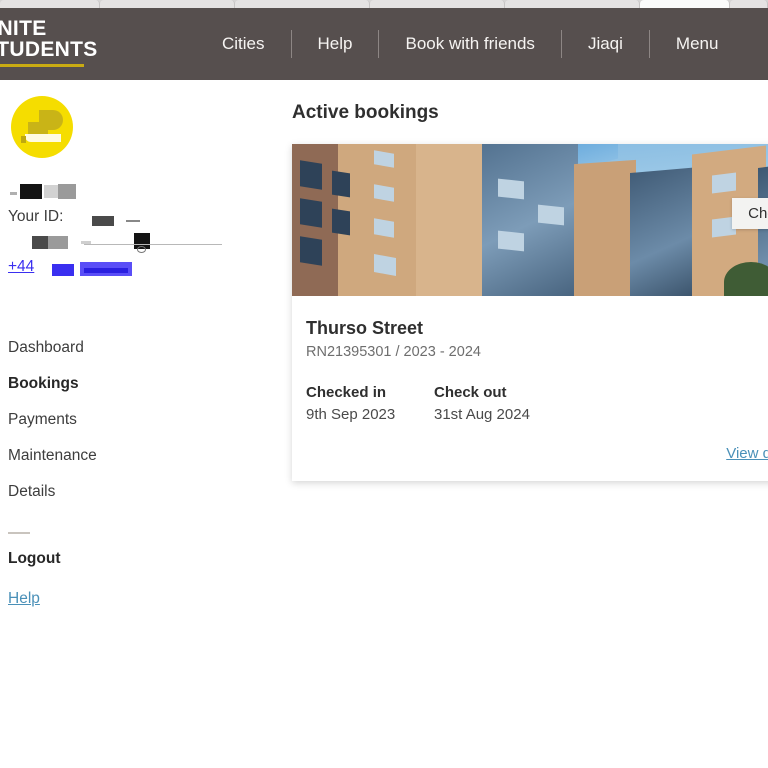 This screenshot has height=768, width=768. What do you see at coordinates (747, 453) in the screenshot?
I see `view-details-link: View details` at bounding box center [747, 453].